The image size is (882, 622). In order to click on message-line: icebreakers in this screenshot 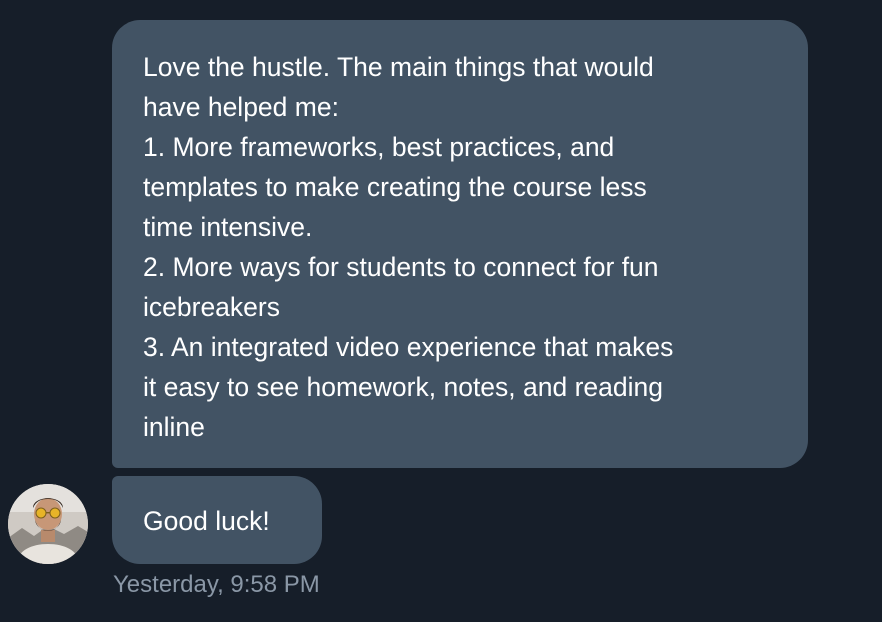, I will do `click(211, 307)`.